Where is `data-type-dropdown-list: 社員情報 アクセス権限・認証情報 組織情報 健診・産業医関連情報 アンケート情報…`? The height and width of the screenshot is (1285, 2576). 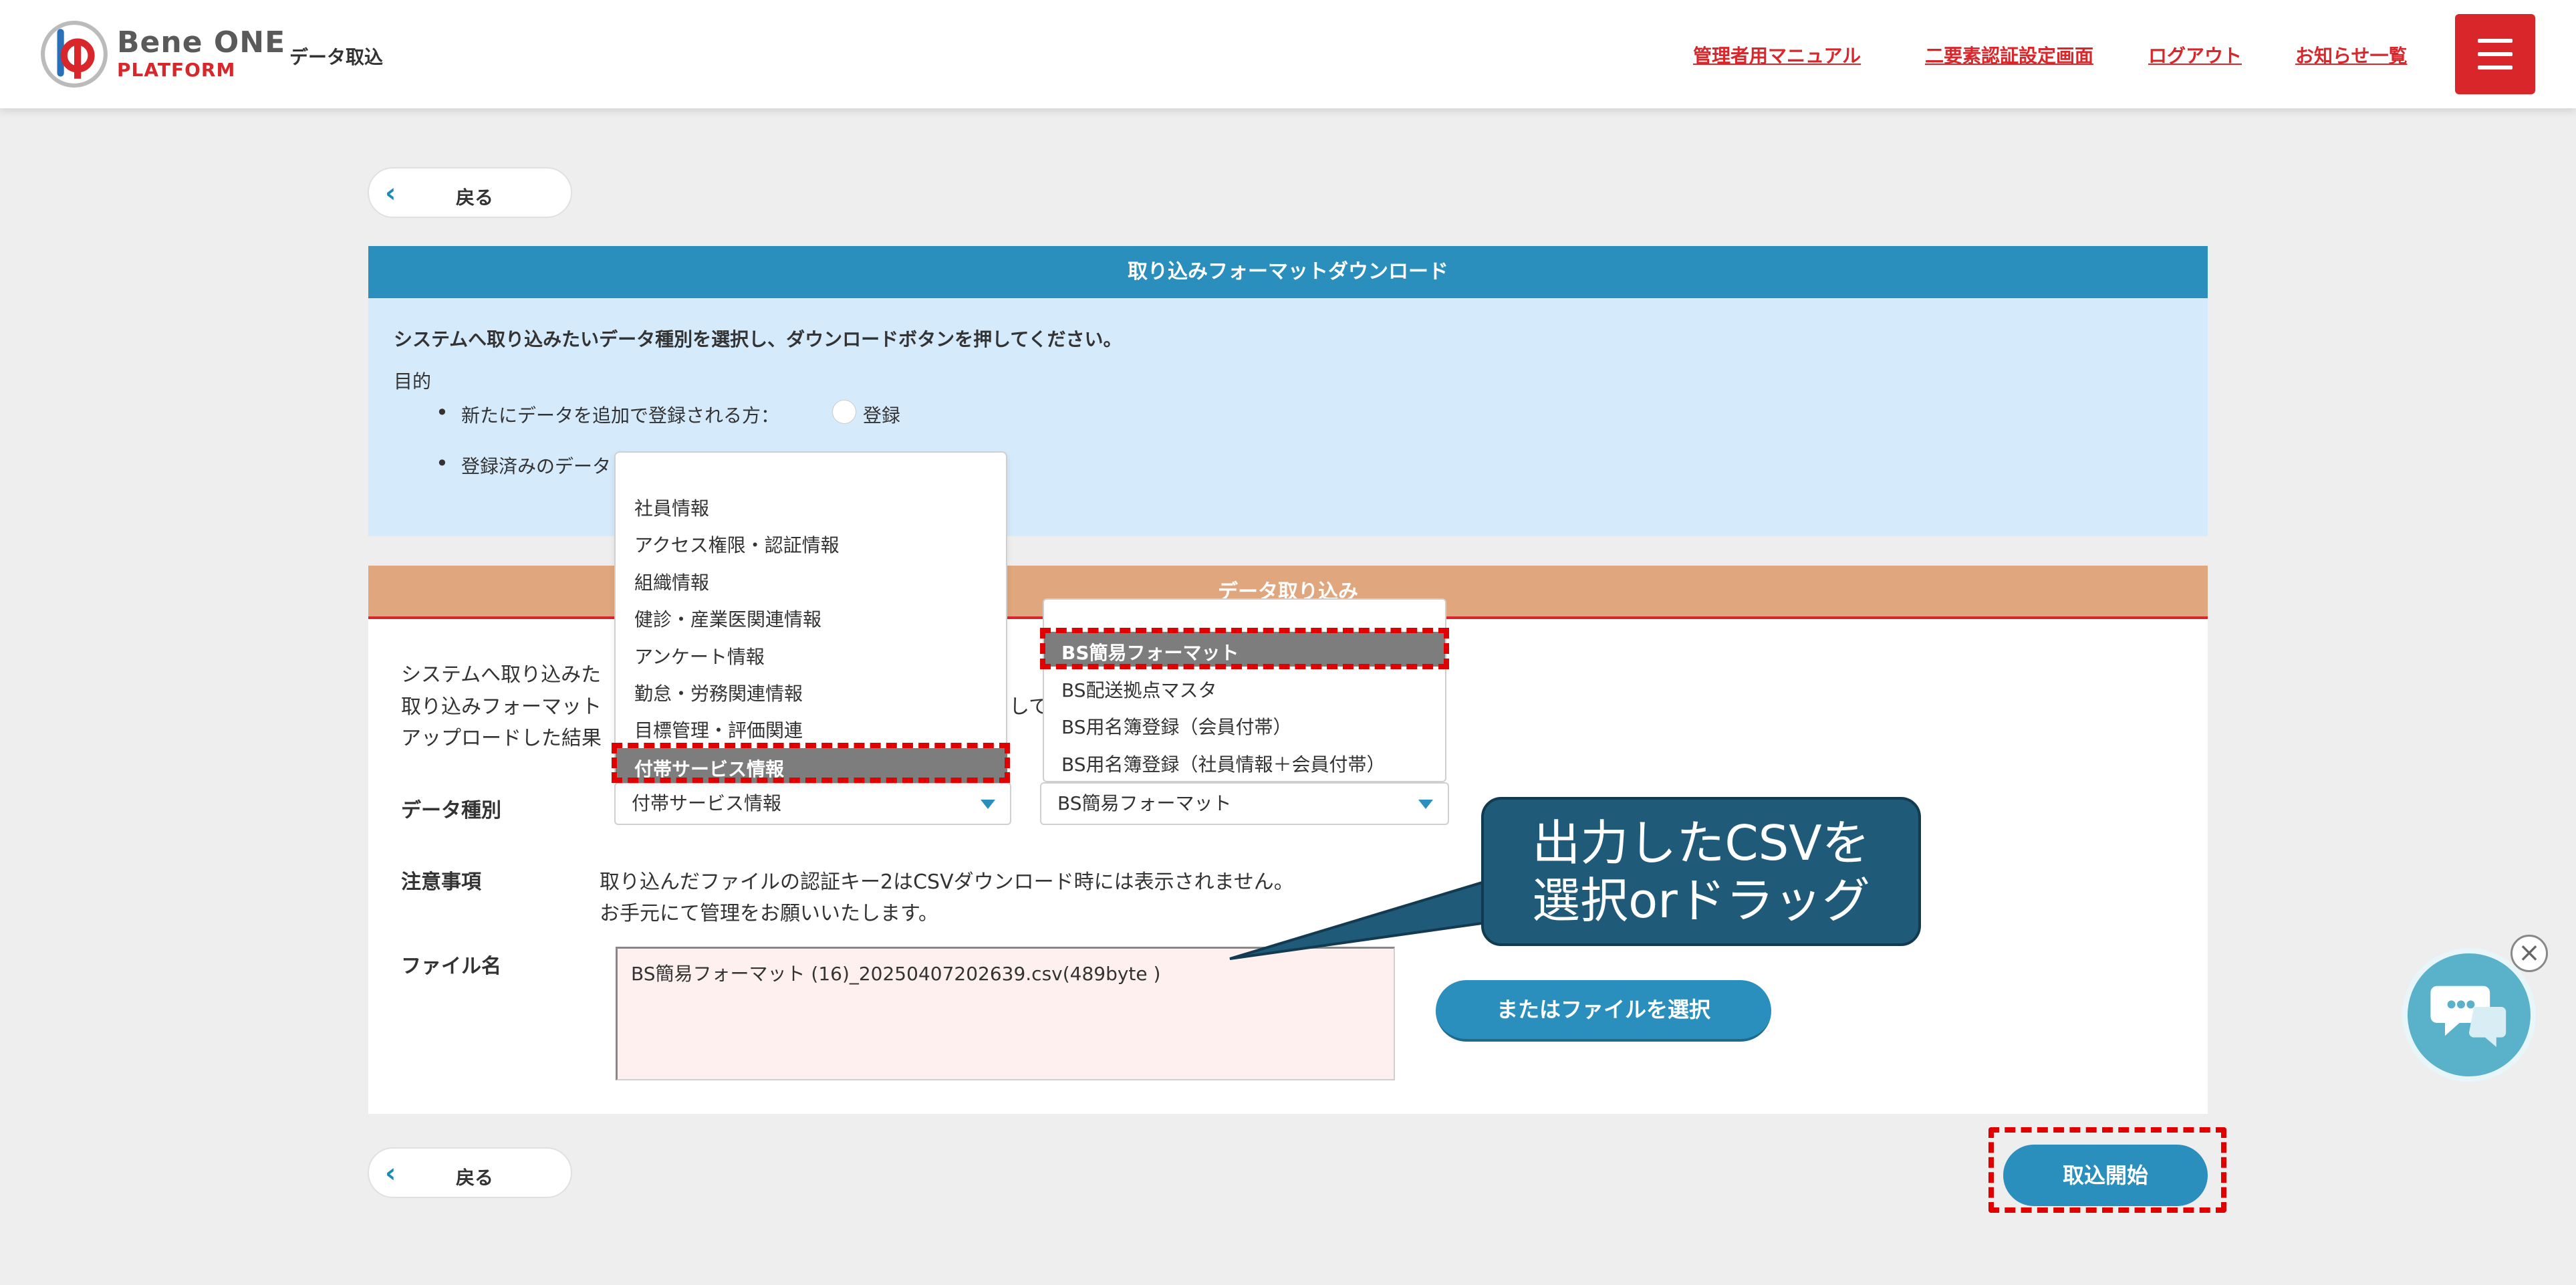
data-type-dropdown-list: 社員情報 アクセス権限・認証情報 組織情報 健診・産業医関連情報 アンケート情報… is located at coordinates (810, 617).